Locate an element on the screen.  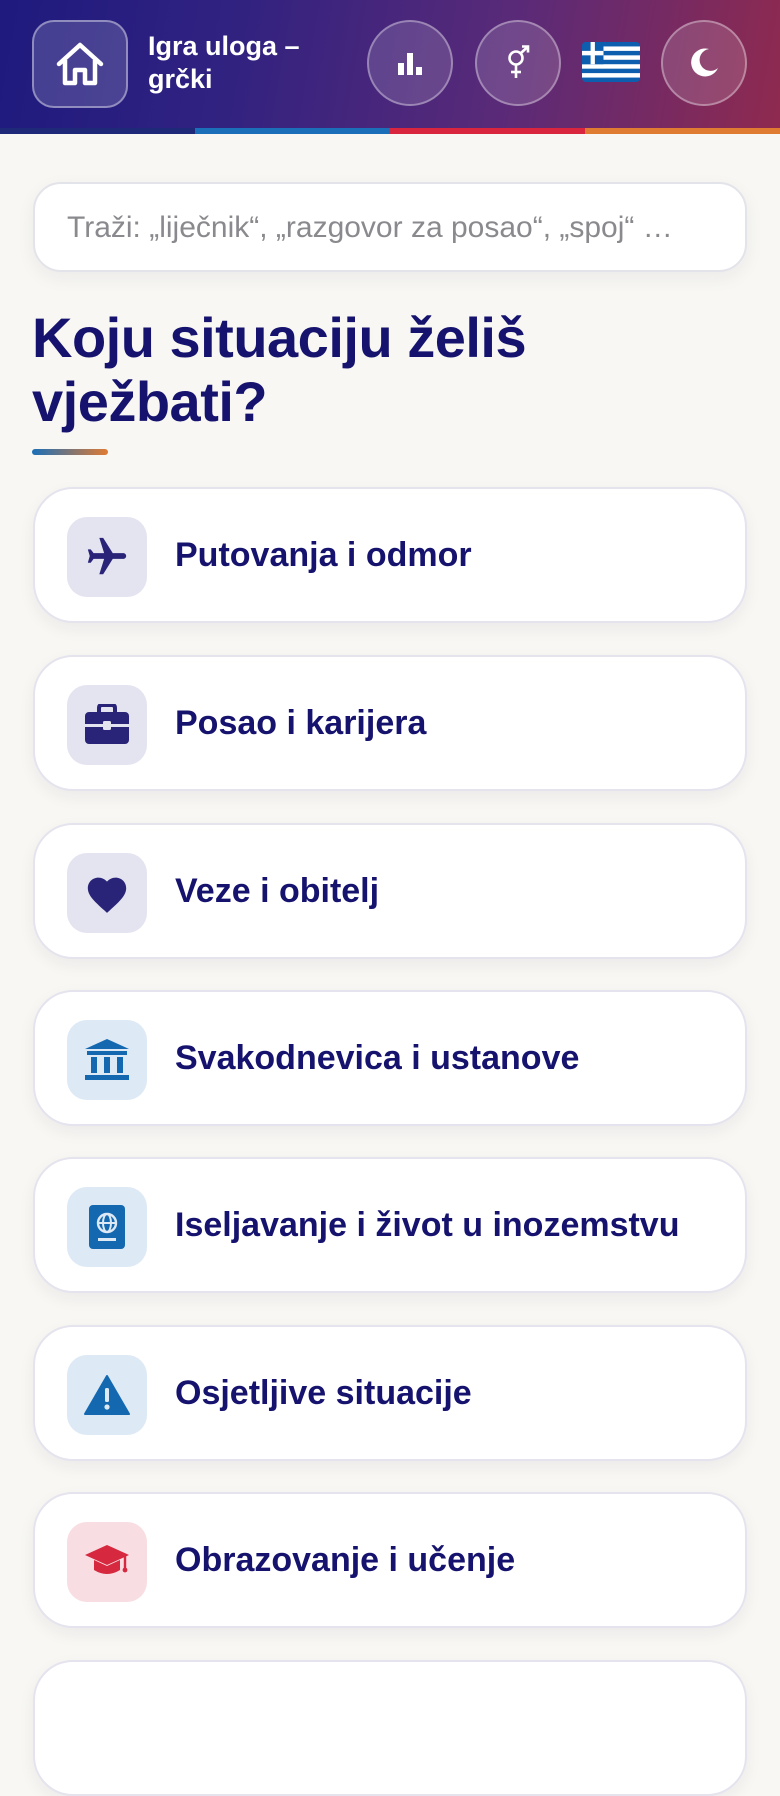
category-card-work: Posao i karijera is located at coordinates (390, 723).